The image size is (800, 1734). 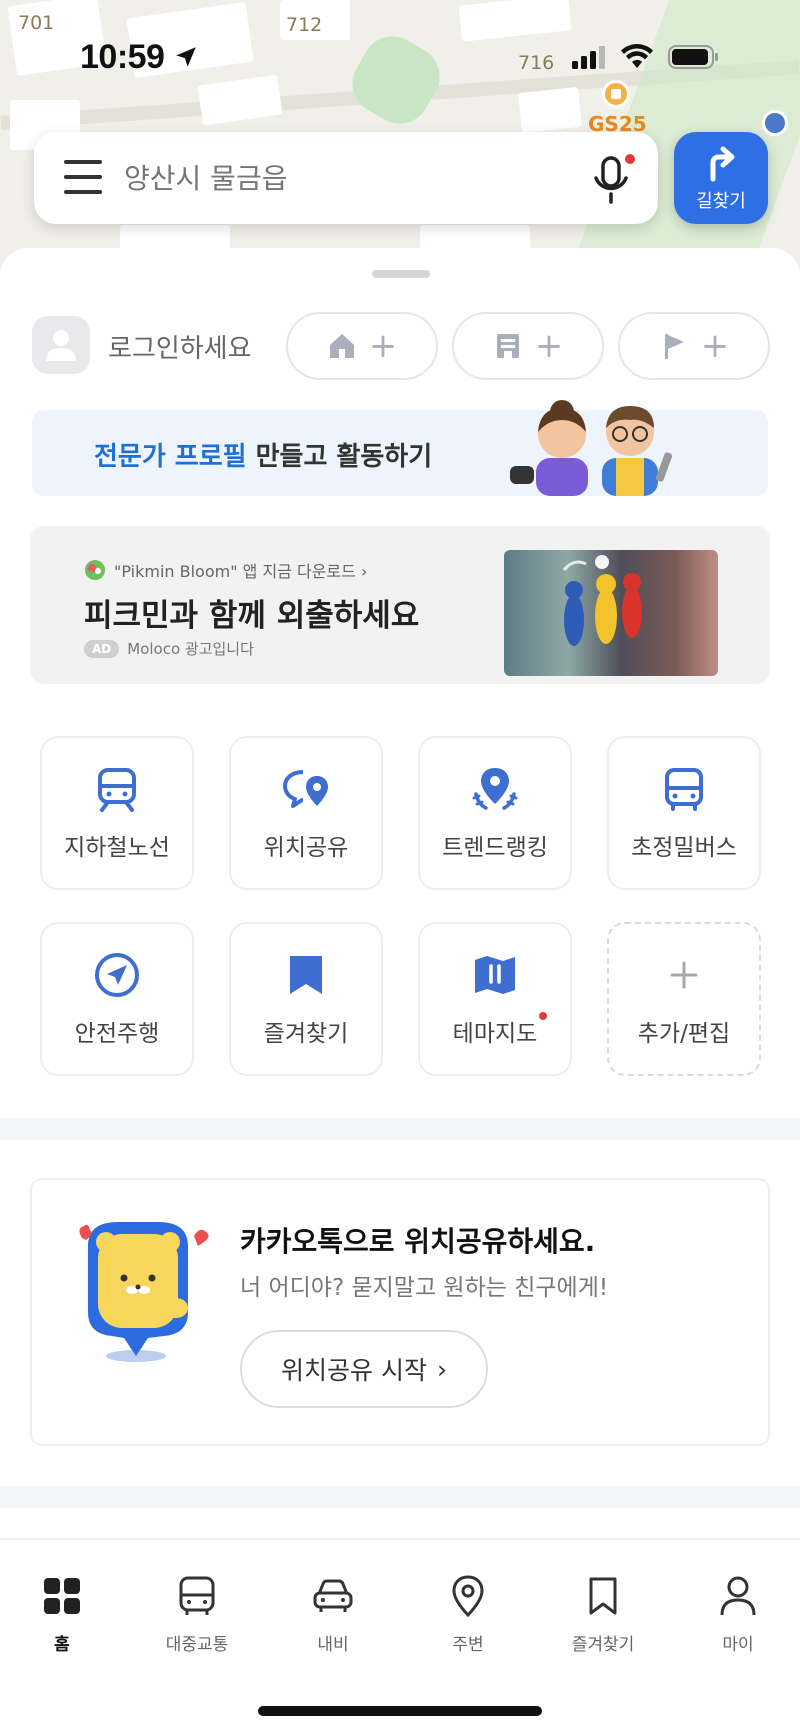 What do you see at coordinates (306, 1034) in the screenshot?
I see `shortcut-label: 즐겨찾기` at bounding box center [306, 1034].